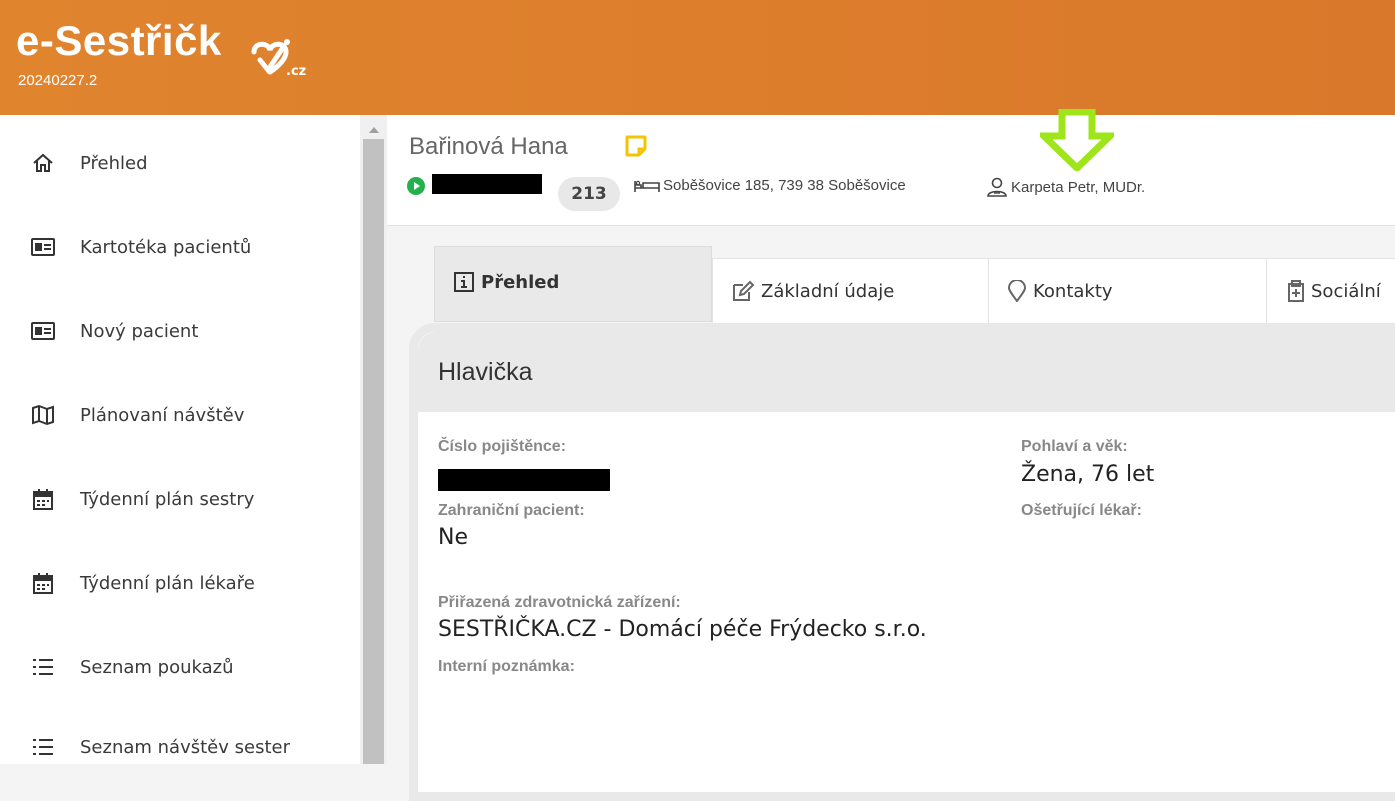 This screenshot has width=1395, height=801. I want to click on sidebar-item-plan-lekare: Týdenní plán lékaře, so click(180, 583).